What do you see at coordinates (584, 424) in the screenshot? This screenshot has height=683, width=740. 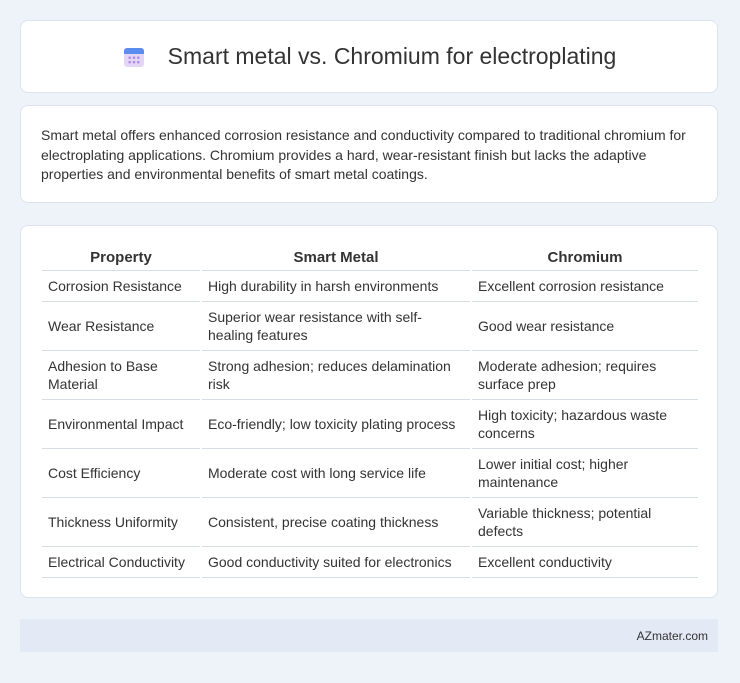 I see `table-cell-chromium: High toxicity; hazardous waste concerns` at bounding box center [584, 424].